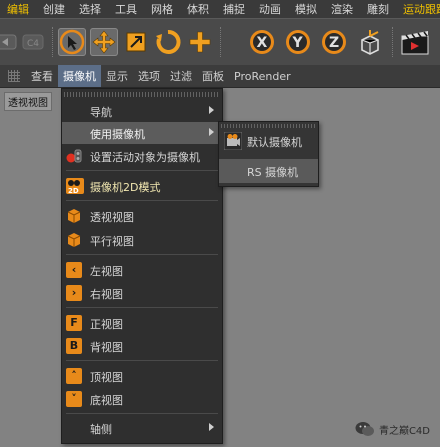  What do you see at coordinates (142, 186) in the screenshot?
I see `menu-item-camera-2d-mode: 2D 摄像机2D模式` at bounding box center [142, 186].